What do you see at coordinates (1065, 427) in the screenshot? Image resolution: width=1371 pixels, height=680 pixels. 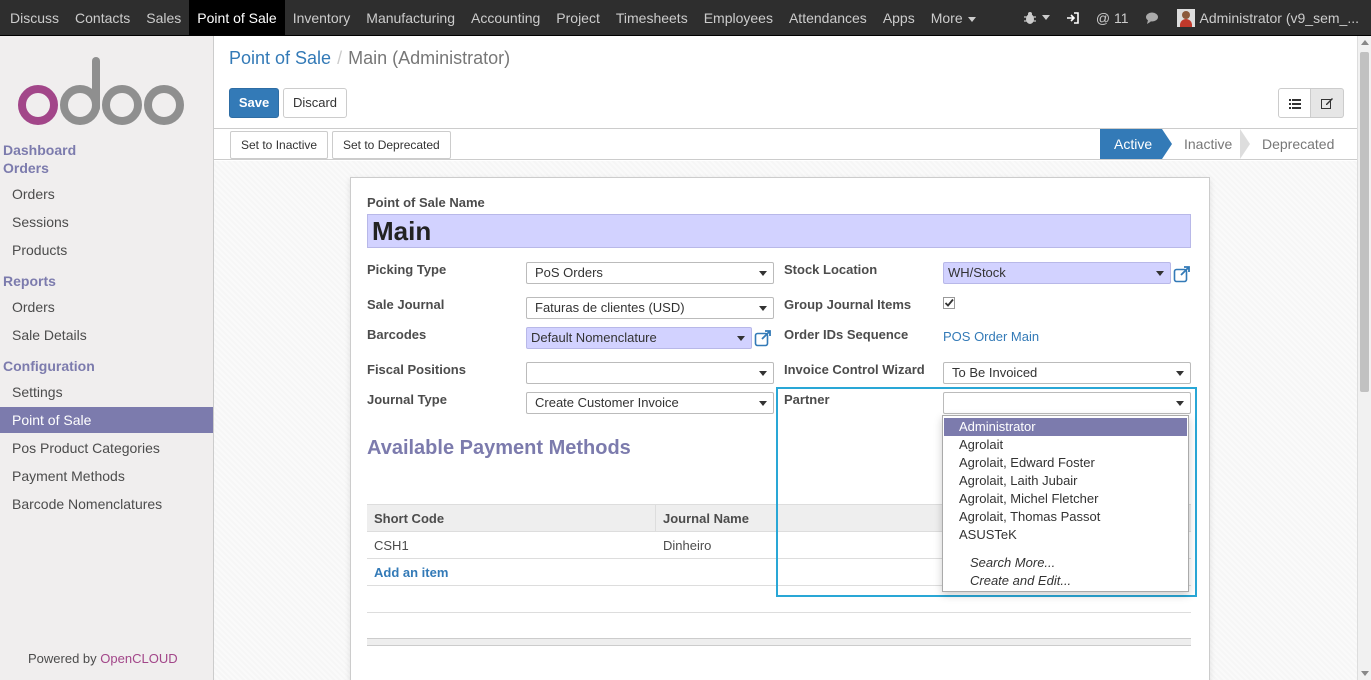 I see `partner-option: Administrator` at bounding box center [1065, 427].